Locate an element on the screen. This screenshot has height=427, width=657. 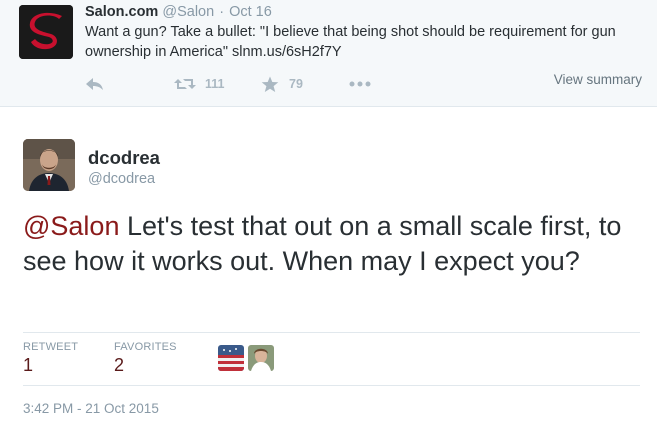
quoted-author-name: Salon.com is located at coordinates (121, 12).